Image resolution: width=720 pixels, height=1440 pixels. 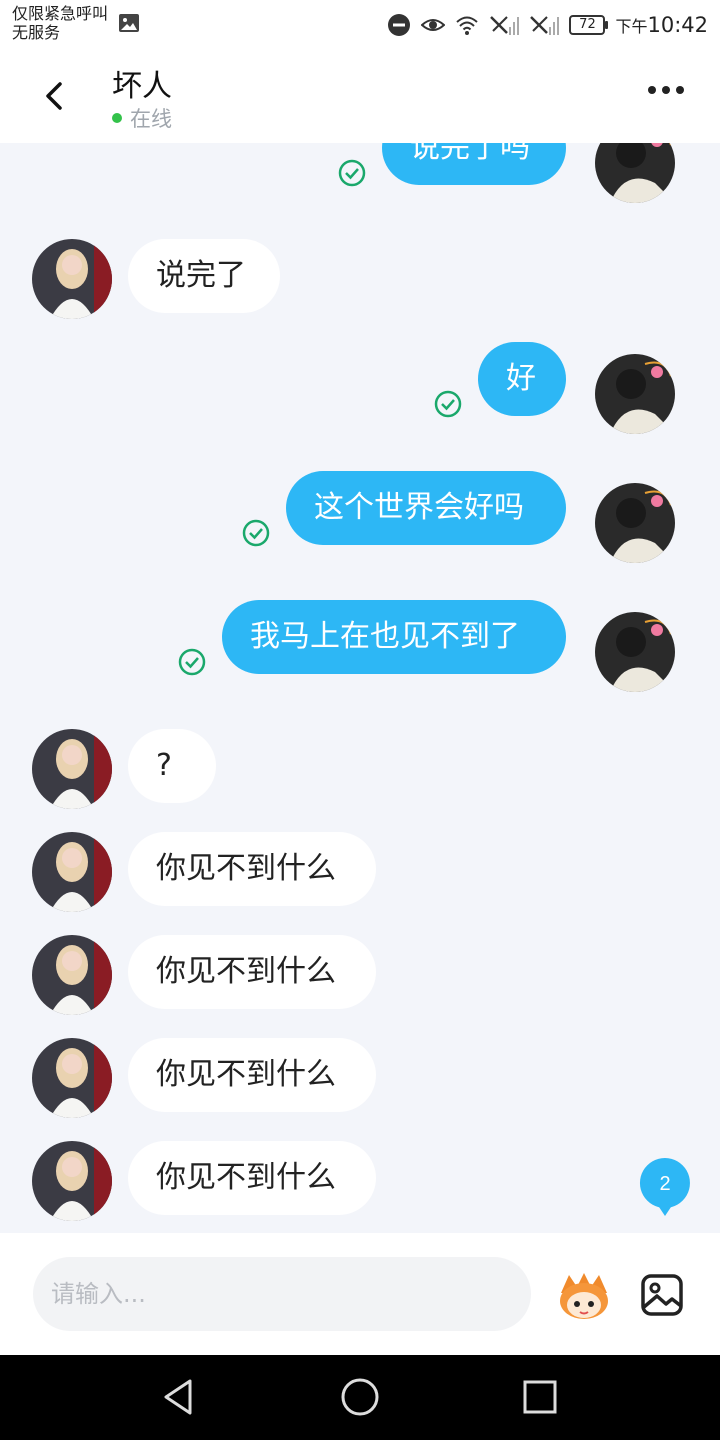 I want to click on message-bubble-out: 说完了吗, so click(x=474, y=164).